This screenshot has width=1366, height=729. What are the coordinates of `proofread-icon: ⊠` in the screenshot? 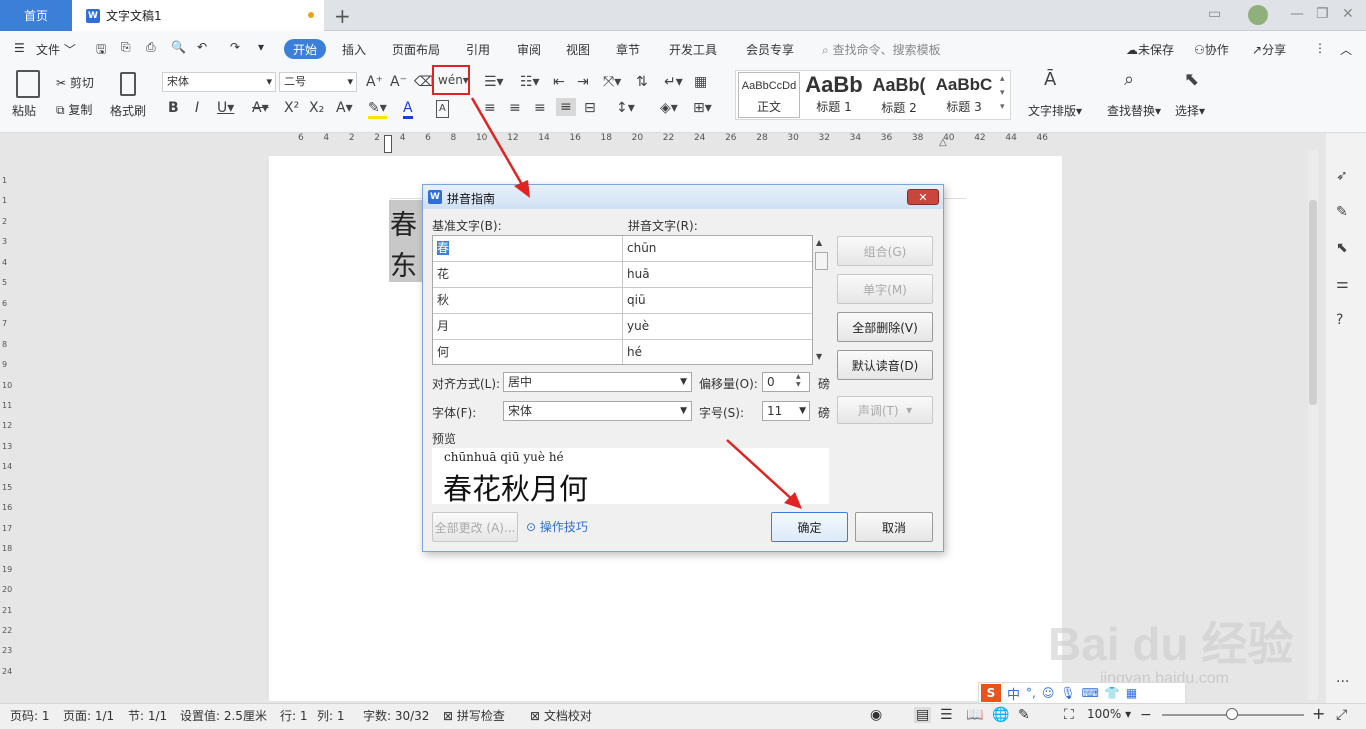 It's located at (535, 716).